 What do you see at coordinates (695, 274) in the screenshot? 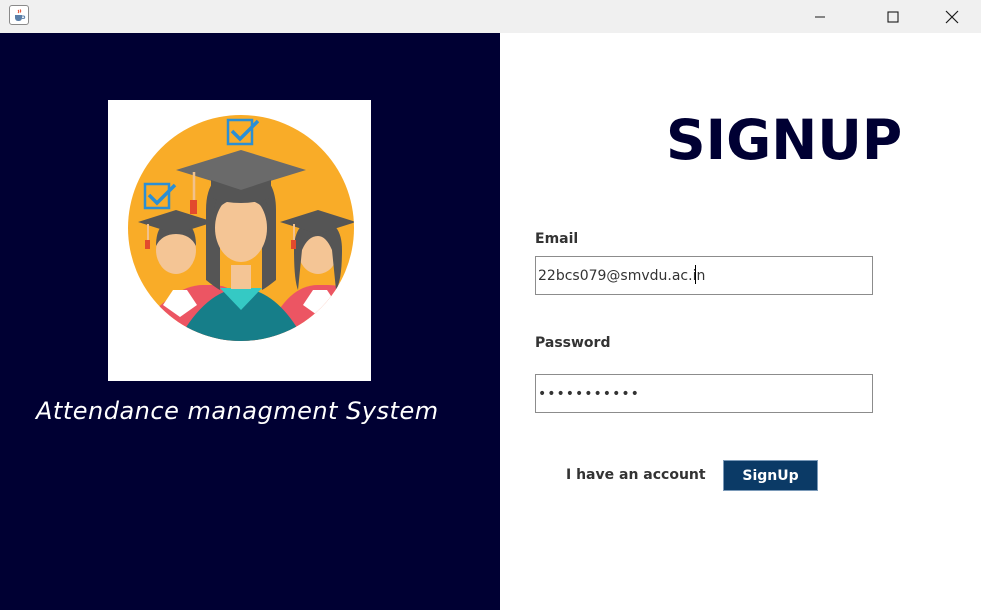
I see `text-caret` at bounding box center [695, 274].